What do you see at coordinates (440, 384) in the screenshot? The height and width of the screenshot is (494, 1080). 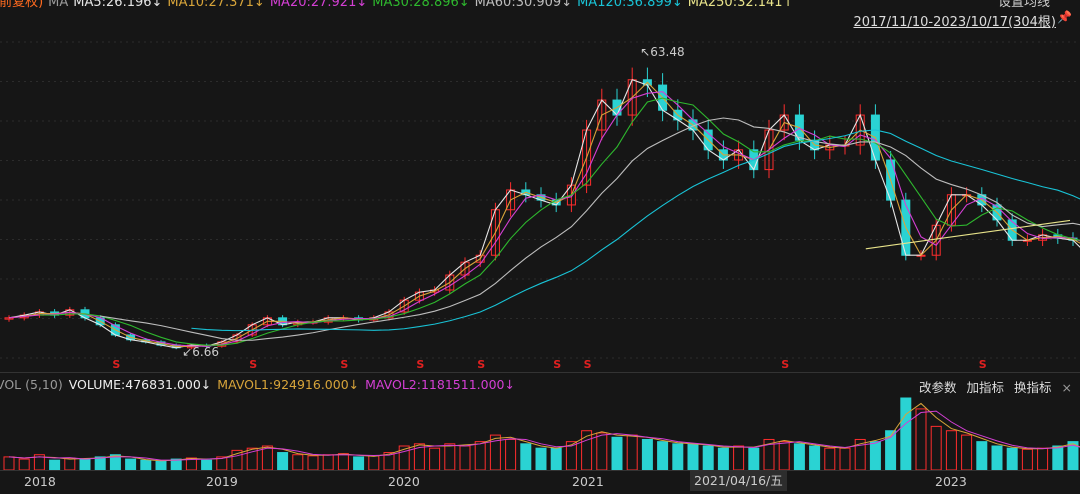 I see `mavol2-value: MAVOL2:1181511.000↓` at bounding box center [440, 384].